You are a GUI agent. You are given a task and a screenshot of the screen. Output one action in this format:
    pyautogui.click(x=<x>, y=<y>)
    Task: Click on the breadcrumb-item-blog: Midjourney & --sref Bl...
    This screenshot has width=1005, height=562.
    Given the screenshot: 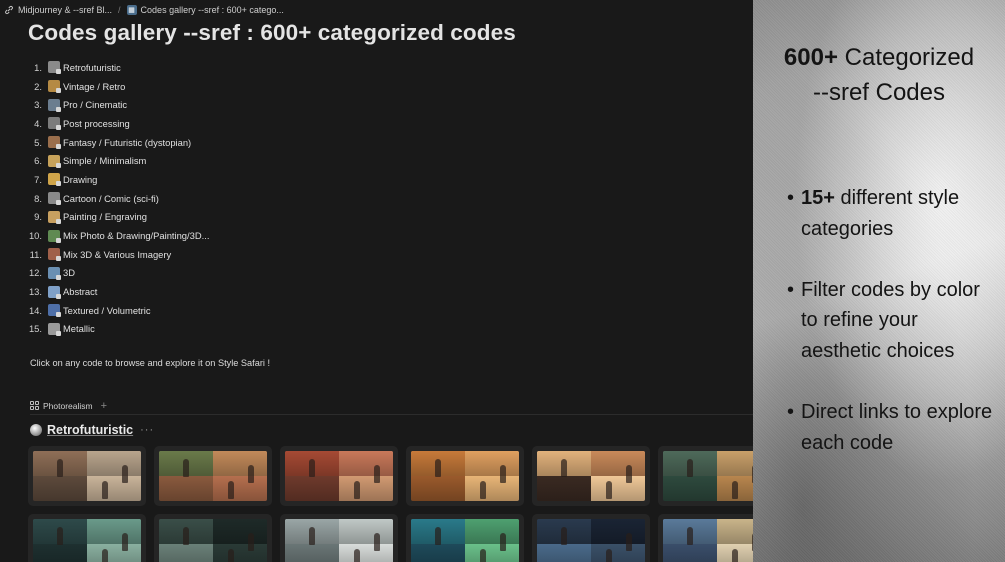 What is the action you would take?
    pyautogui.click(x=58, y=10)
    